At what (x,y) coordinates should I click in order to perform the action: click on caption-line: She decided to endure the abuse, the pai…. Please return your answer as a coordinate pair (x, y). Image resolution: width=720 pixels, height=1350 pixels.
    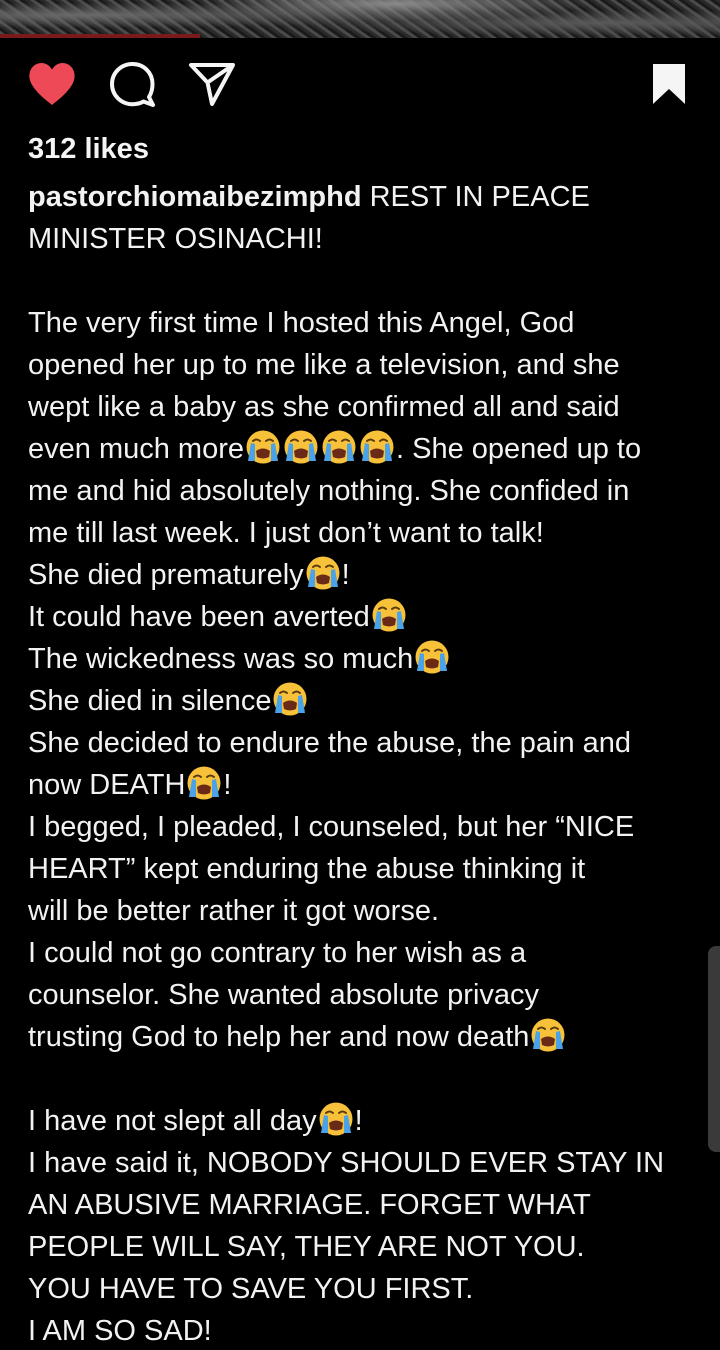
    Looking at the image, I should click on (362, 743).